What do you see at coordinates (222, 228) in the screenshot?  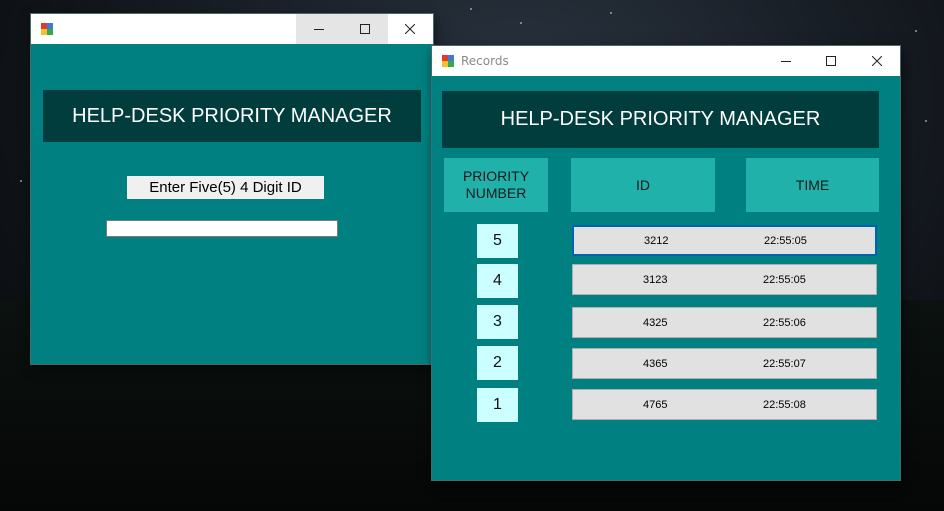 I see `id-input` at bounding box center [222, 228].